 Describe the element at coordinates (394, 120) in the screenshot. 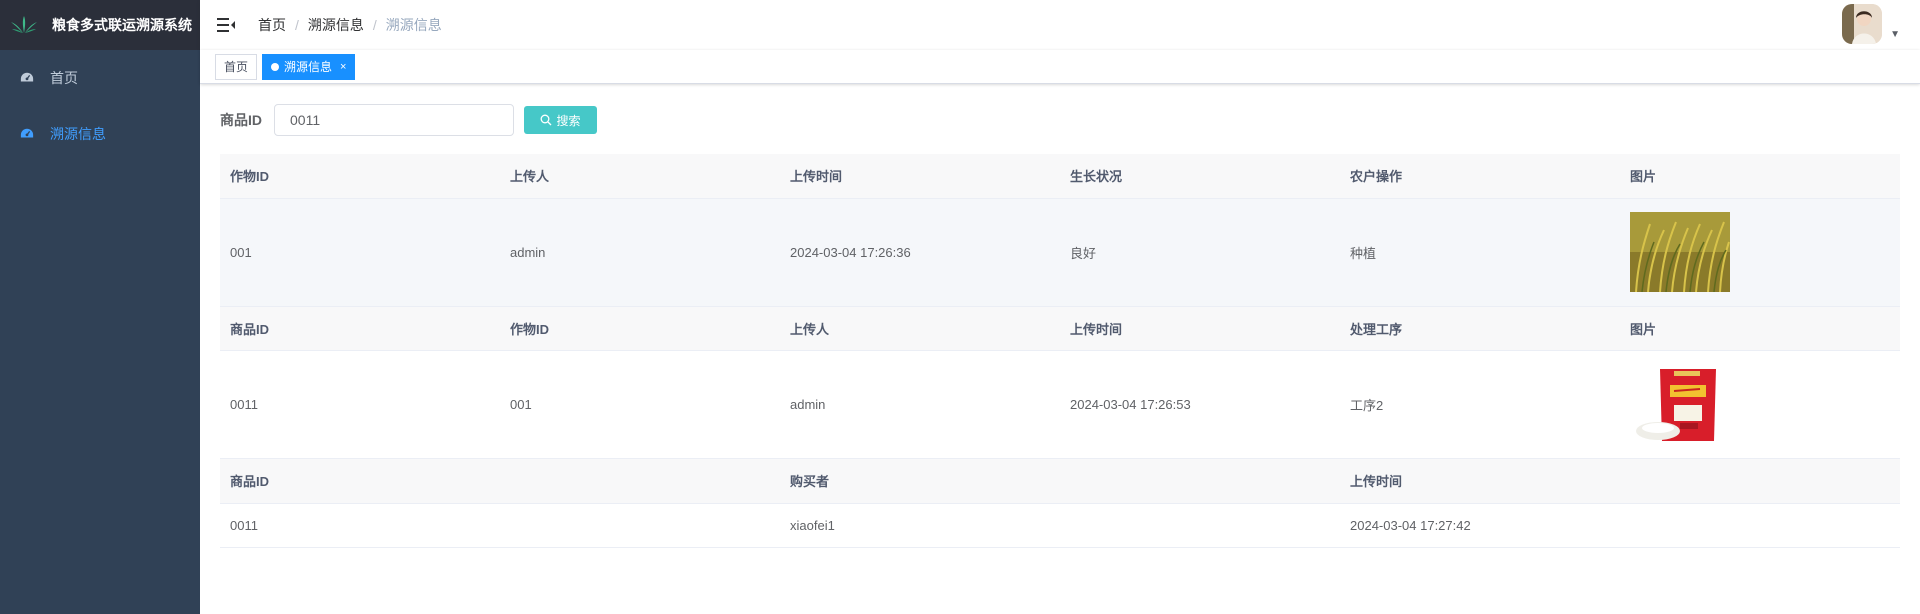

I see `product-id-input` at that location.